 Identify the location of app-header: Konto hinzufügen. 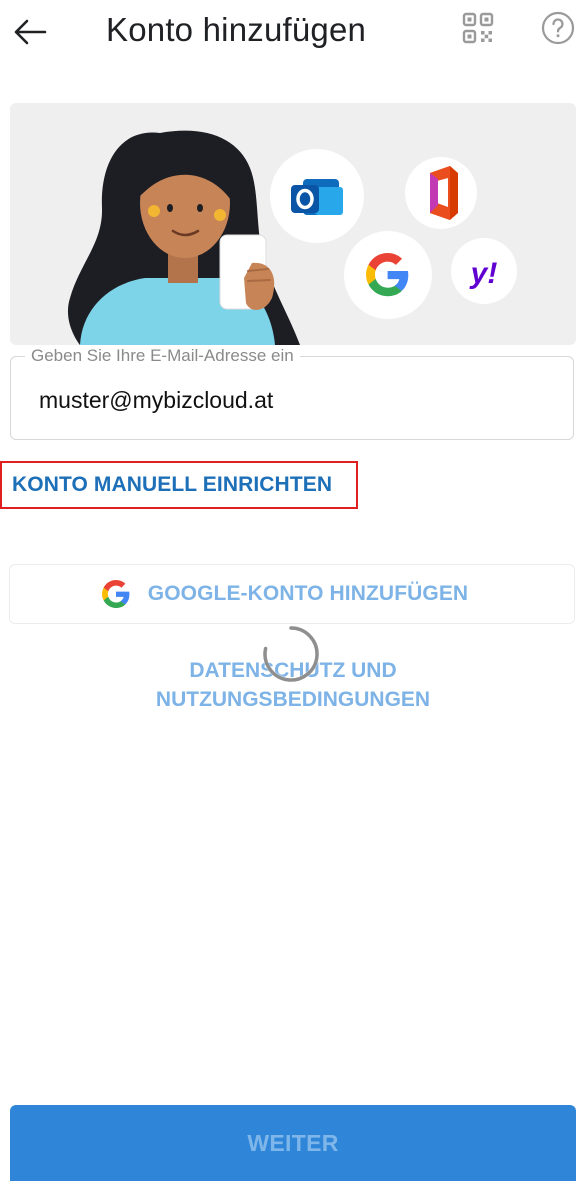
(288, 32).